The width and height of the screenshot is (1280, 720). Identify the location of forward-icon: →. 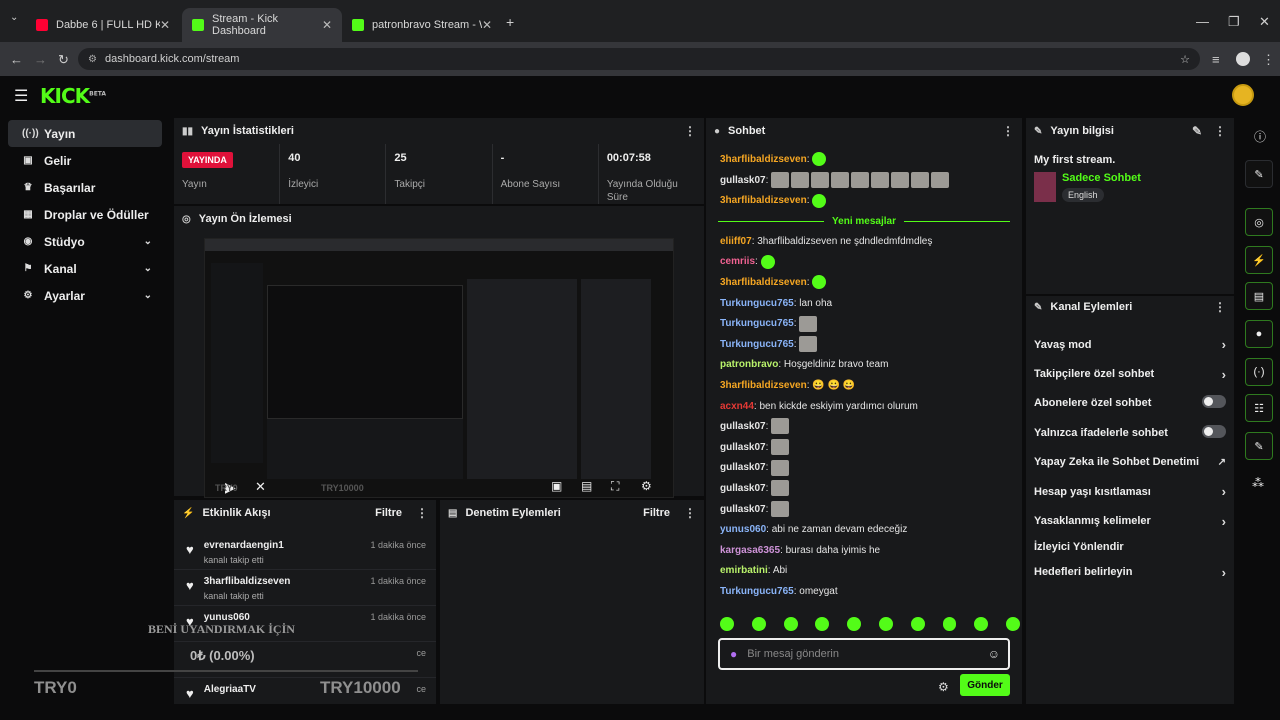
(40, 59).